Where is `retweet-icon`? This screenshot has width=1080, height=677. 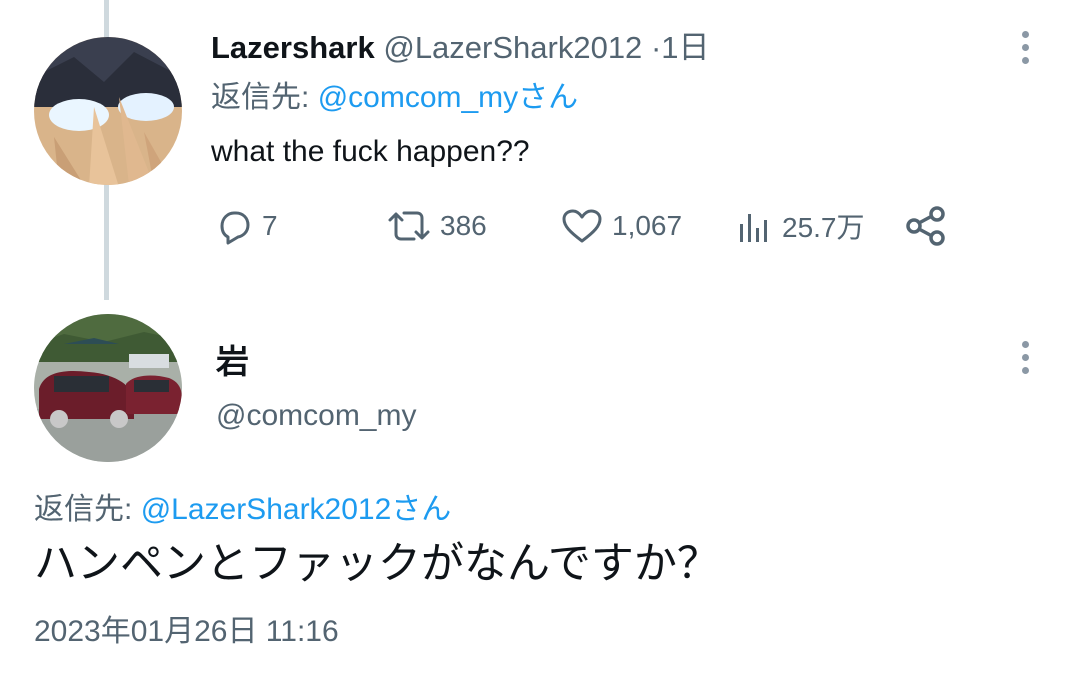 retweet-icon is located at coordinates (409, 226).